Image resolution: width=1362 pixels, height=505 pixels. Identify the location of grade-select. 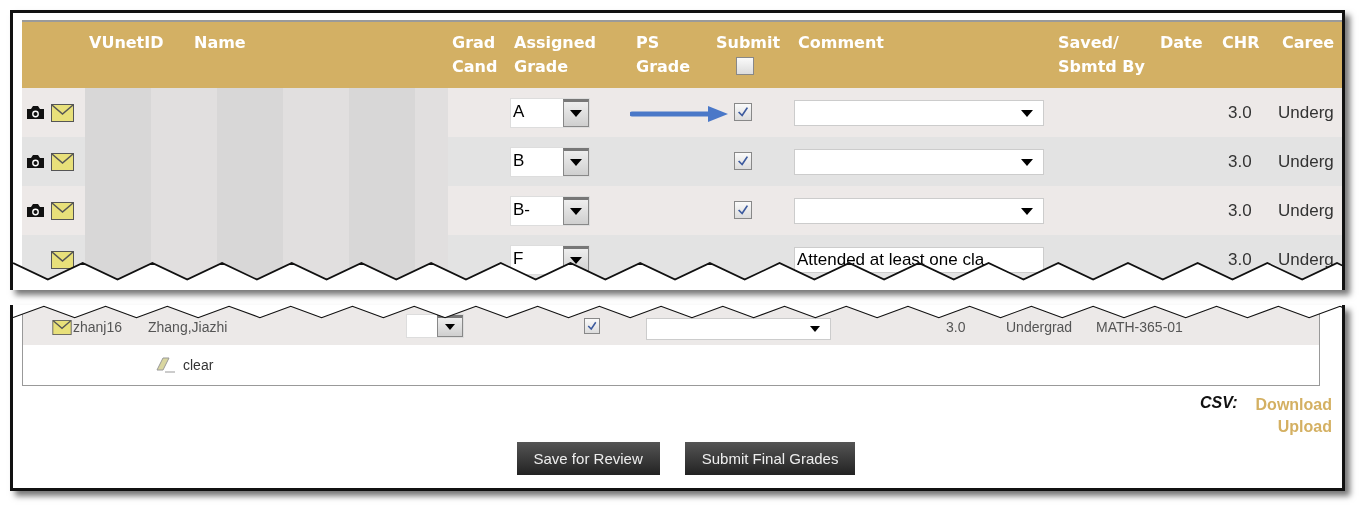
(435, 325).